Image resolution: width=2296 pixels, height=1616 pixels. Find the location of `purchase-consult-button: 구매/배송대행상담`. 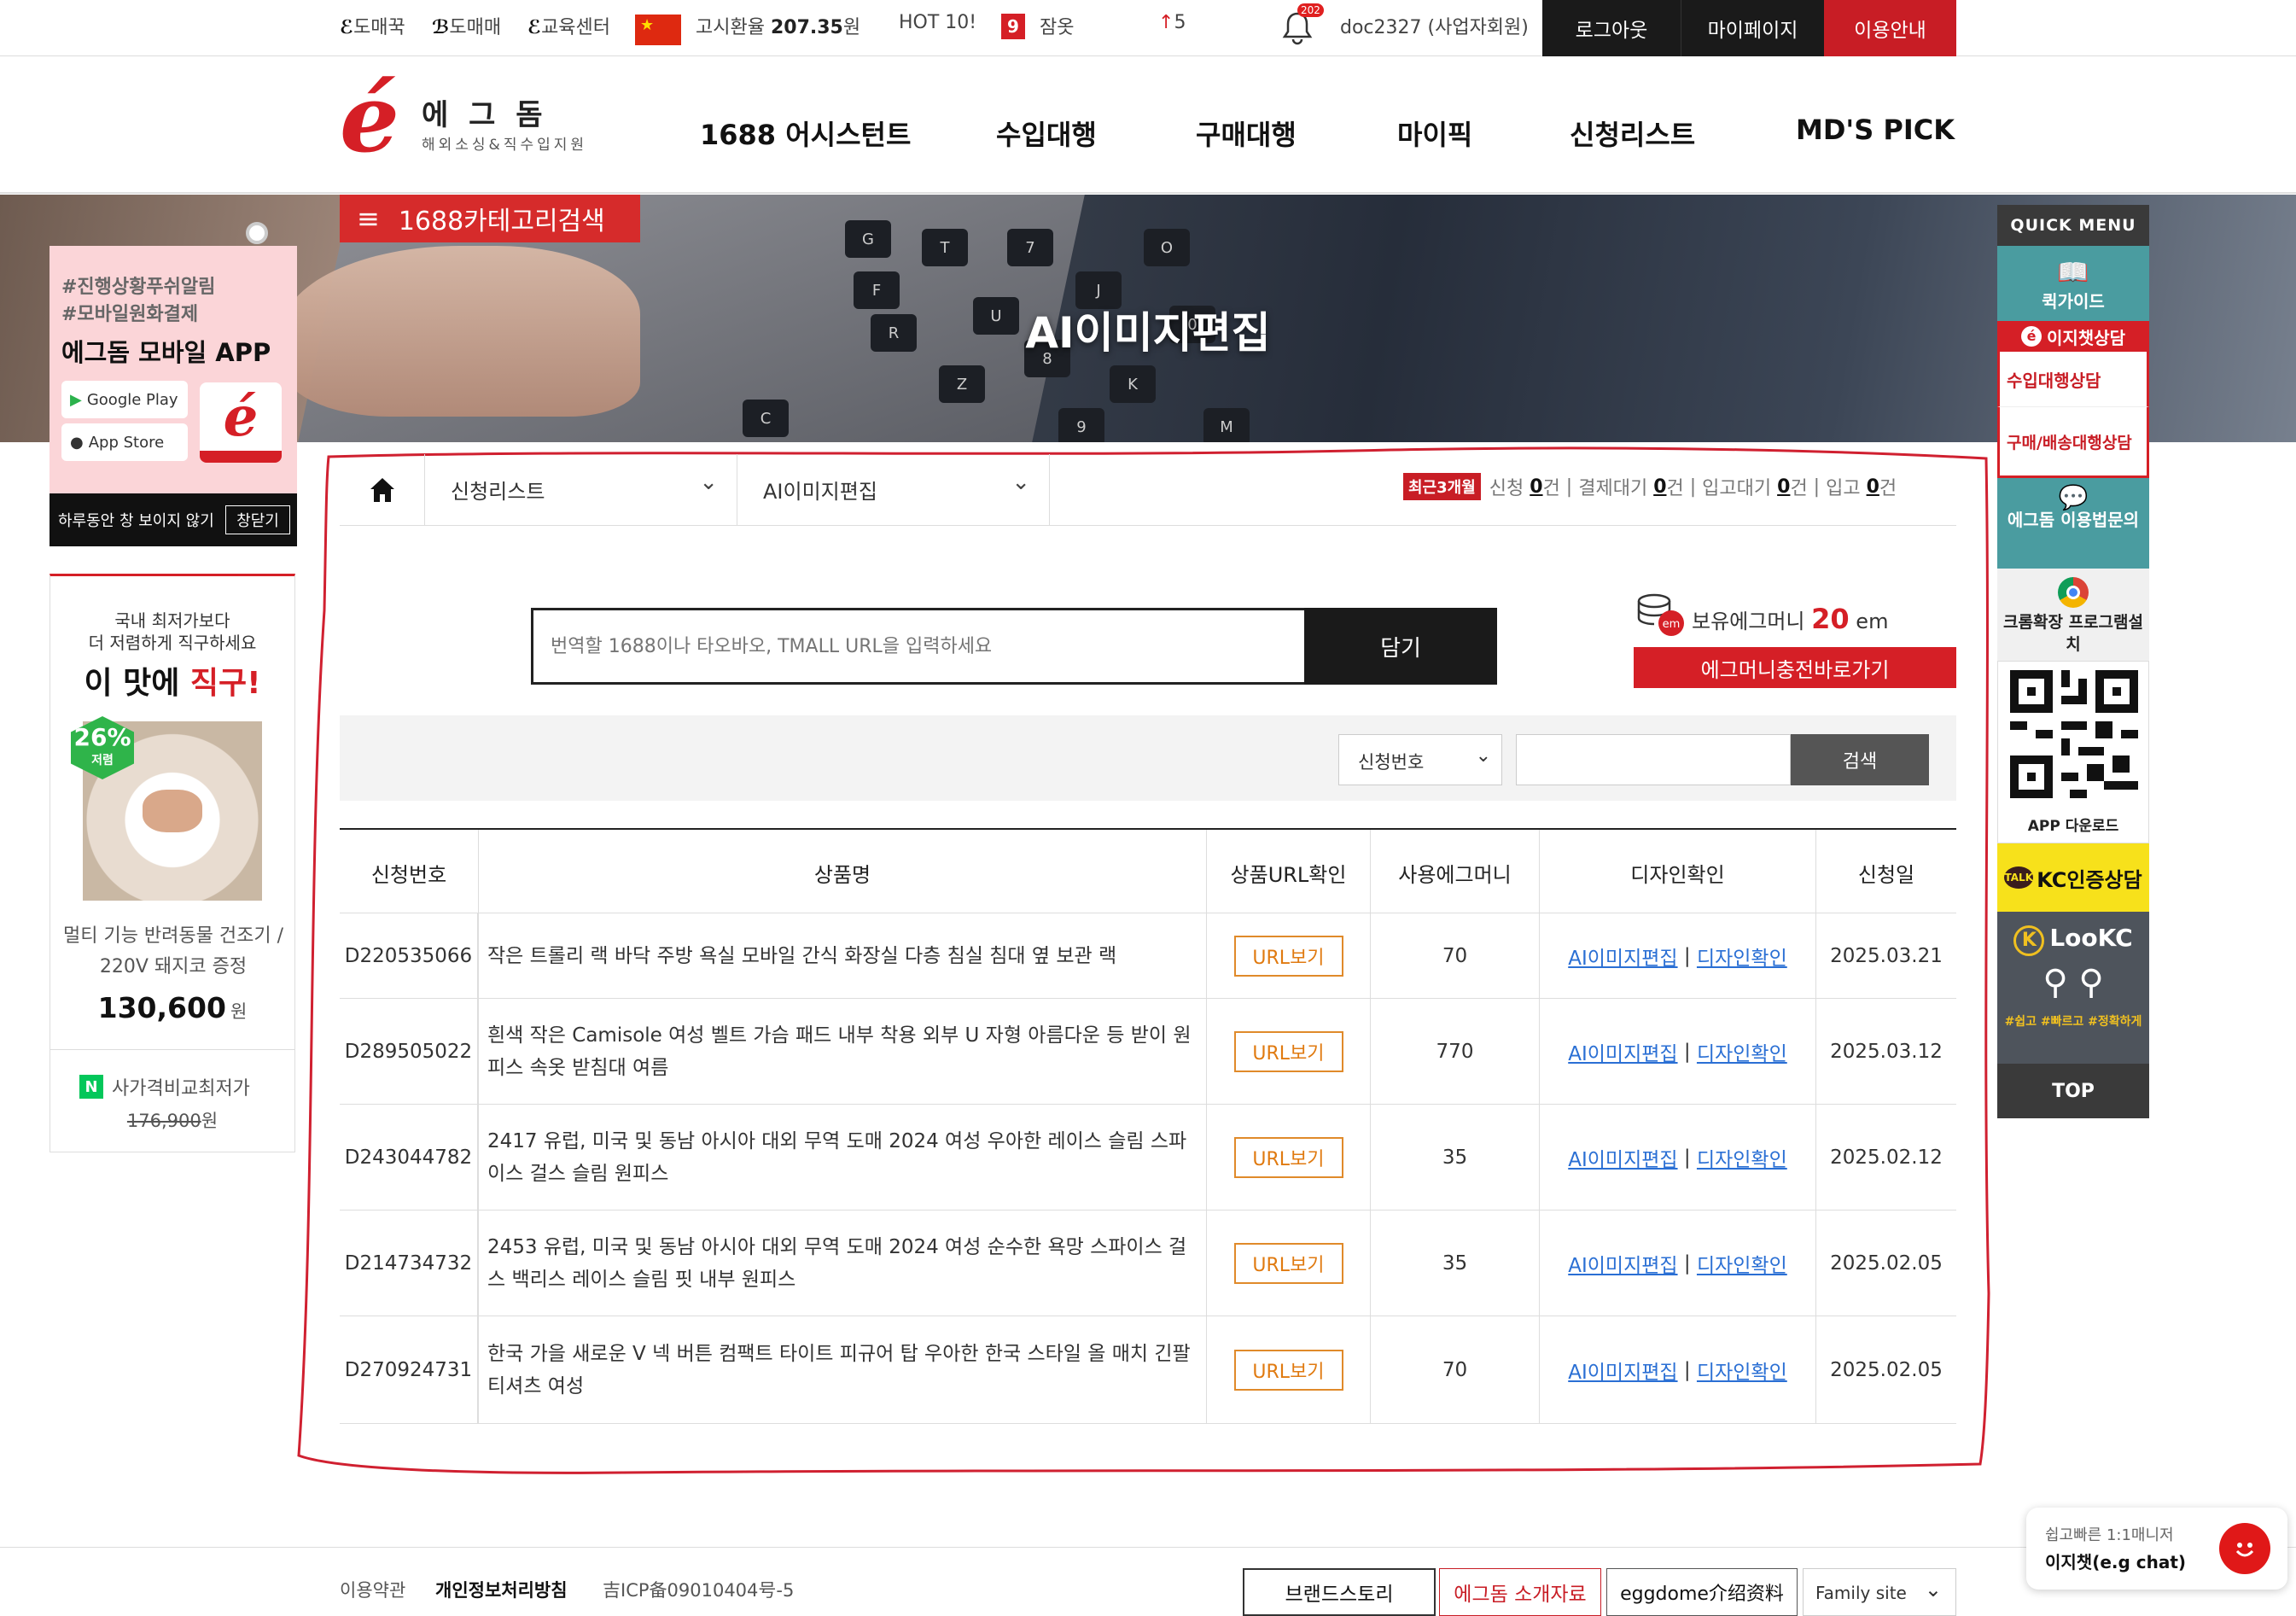

purchase-consult-button: 구매/배송대행상담 is located at coordinates (2073, 442).